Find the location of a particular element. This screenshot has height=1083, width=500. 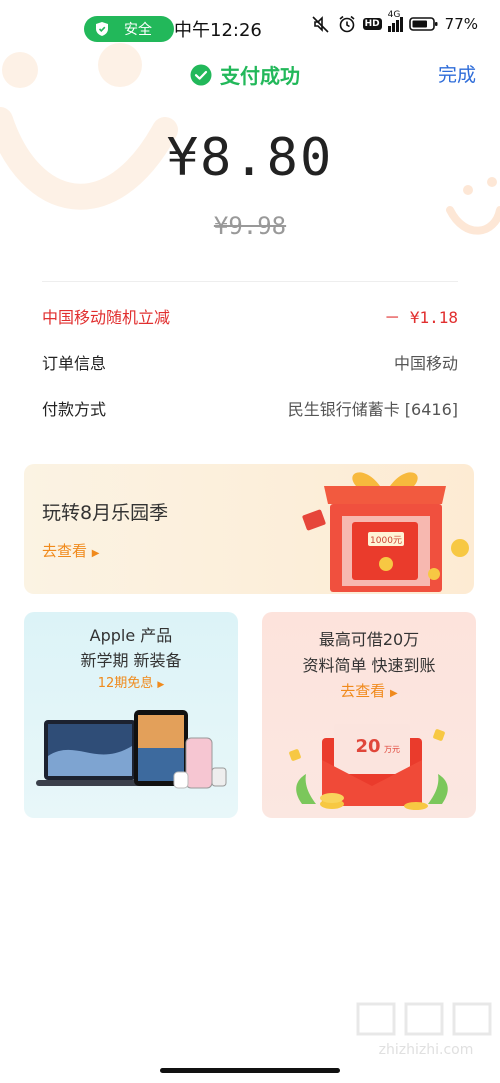

gift-box-illustration: 1000元 is located at coordinates (385, 532).